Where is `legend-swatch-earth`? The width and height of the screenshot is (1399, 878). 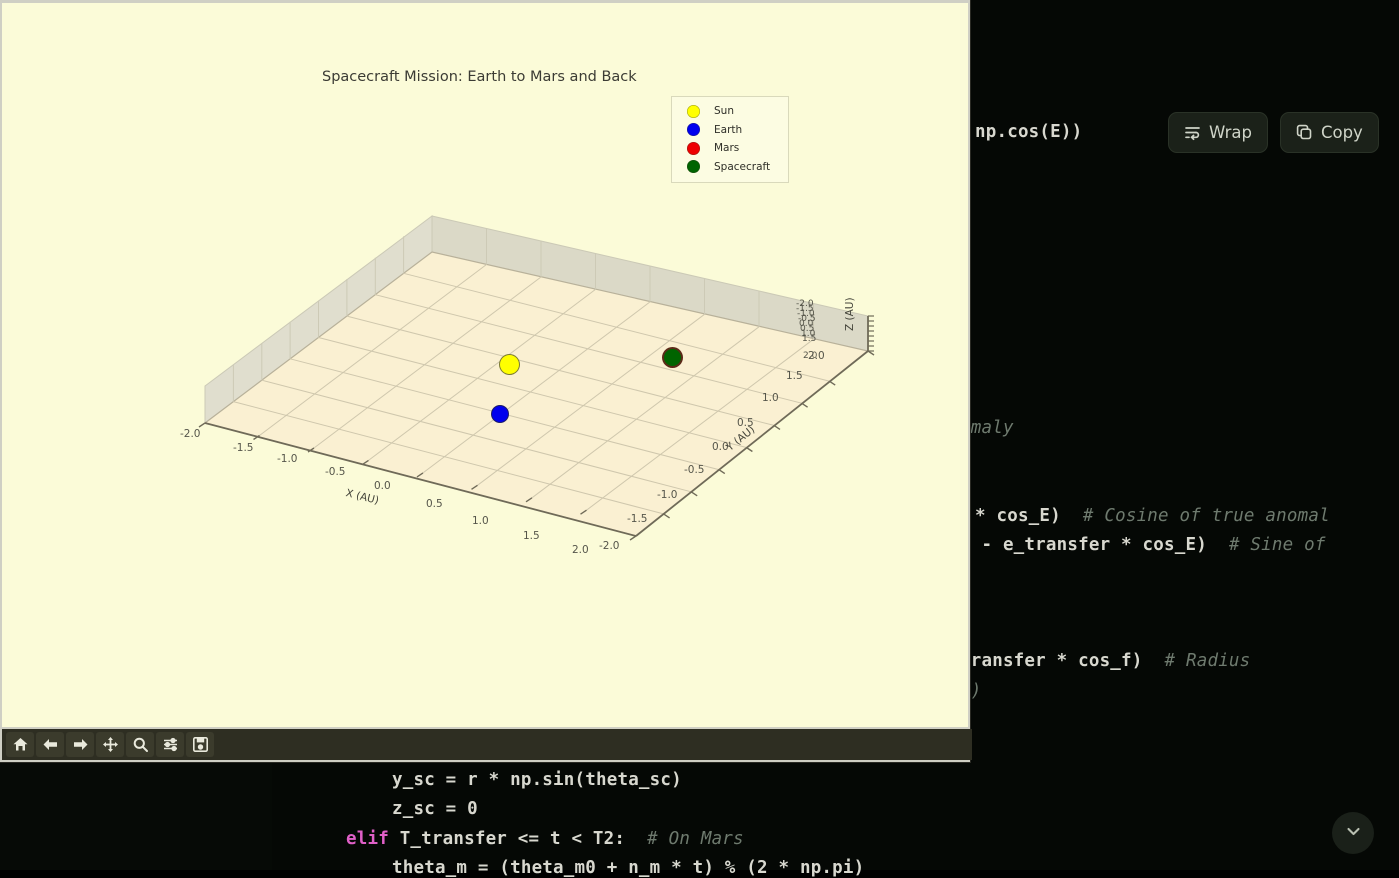
legend-swatch-earth is located at coordinates (693, 130).